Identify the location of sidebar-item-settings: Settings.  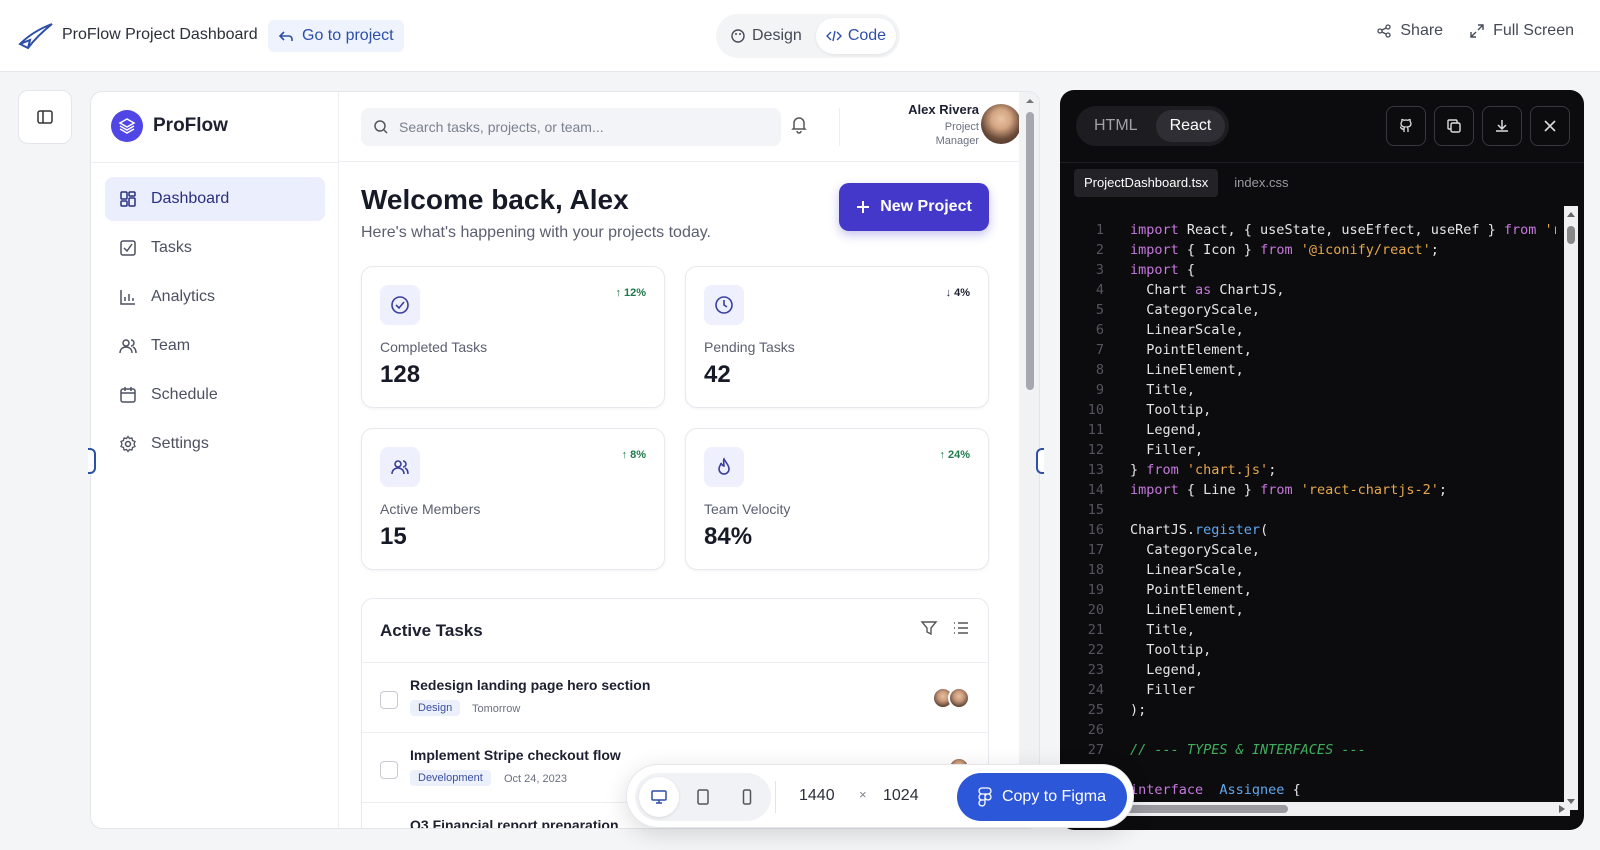
(215, 444).